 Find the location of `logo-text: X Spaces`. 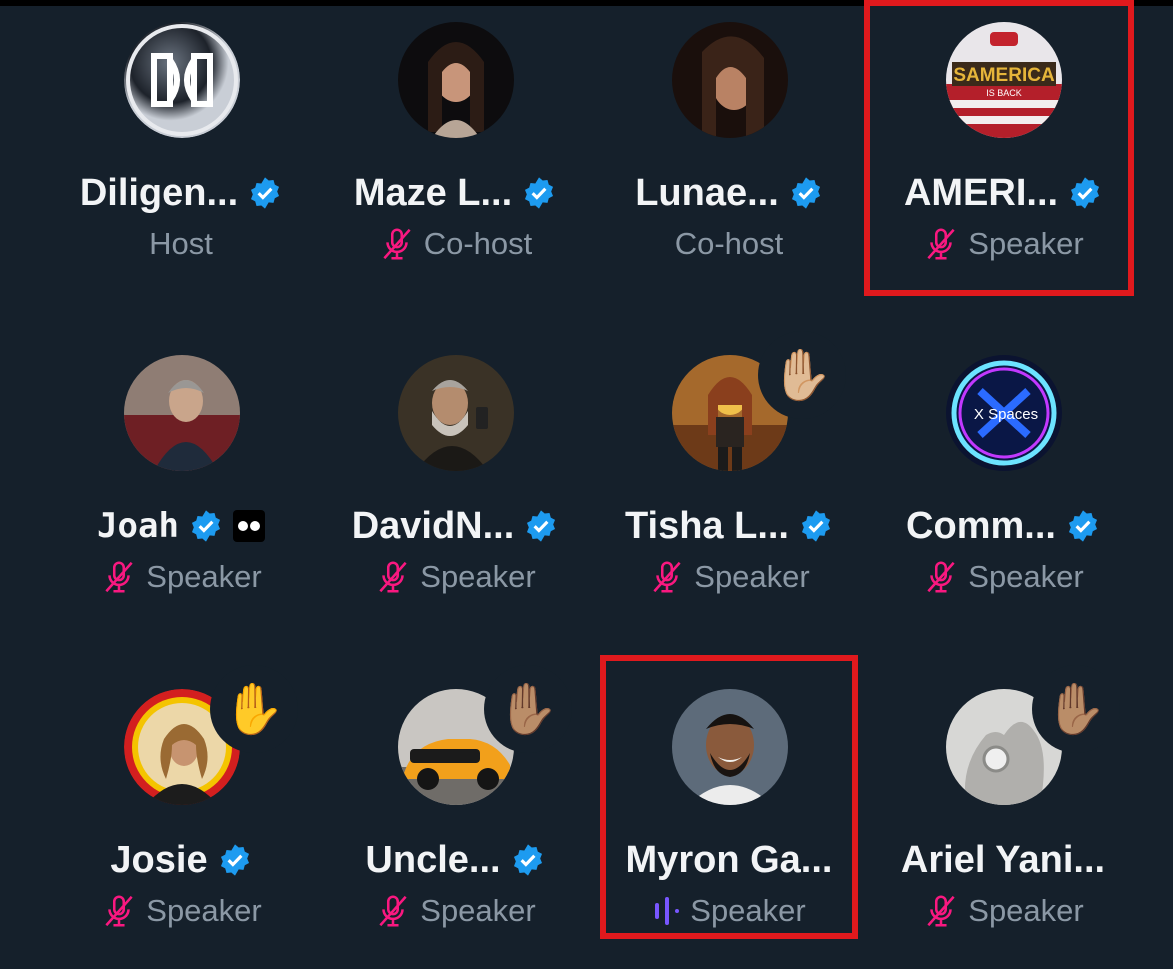

logo-text: X Spaces is located at coordinates (1006, 414).